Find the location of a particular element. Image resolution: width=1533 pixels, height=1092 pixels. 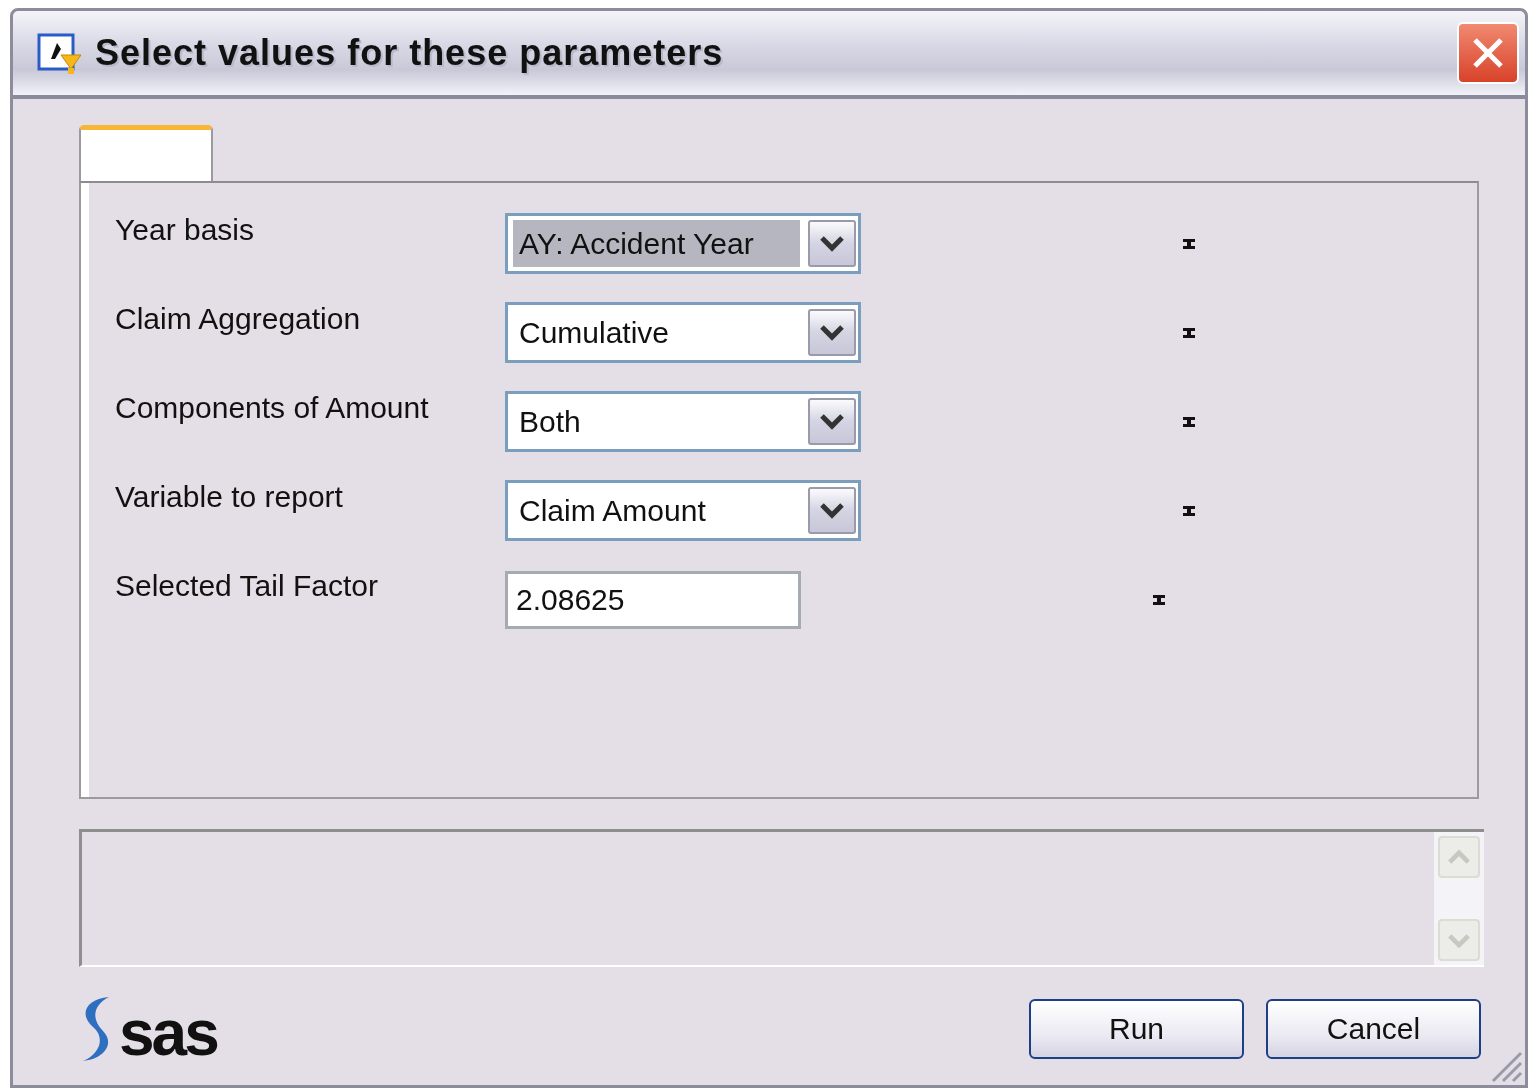

window-title: Select values for these parameters is located at coordinates (410, 53).